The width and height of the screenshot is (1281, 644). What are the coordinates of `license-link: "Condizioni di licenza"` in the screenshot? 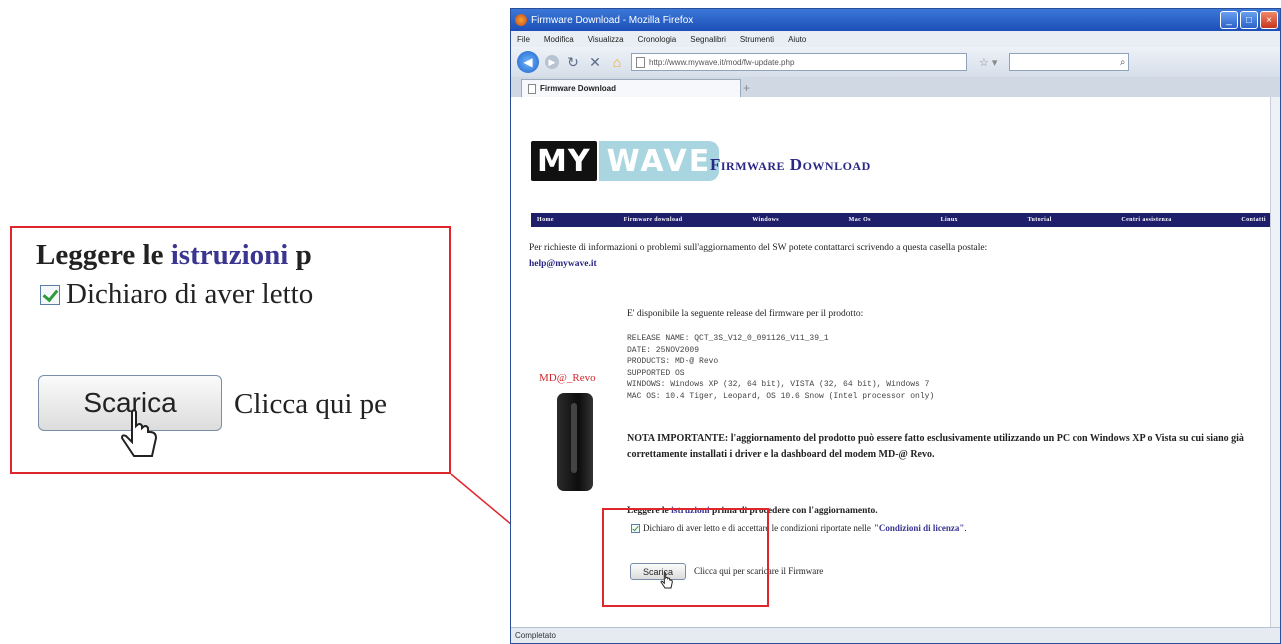 It's located at (919, 528).